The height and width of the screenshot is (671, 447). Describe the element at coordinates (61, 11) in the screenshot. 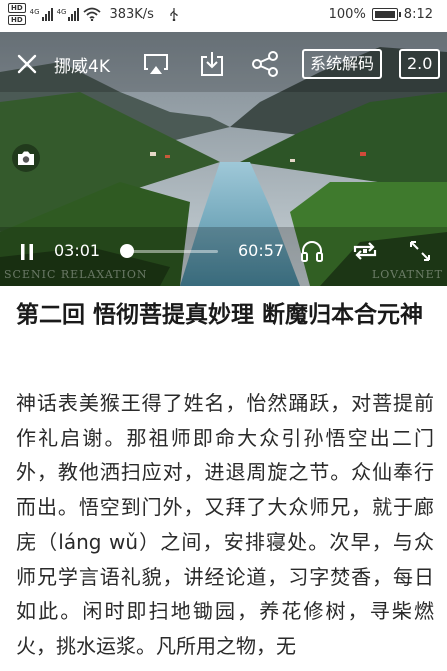

I see `sim2-network-tag: 4G` at that location.